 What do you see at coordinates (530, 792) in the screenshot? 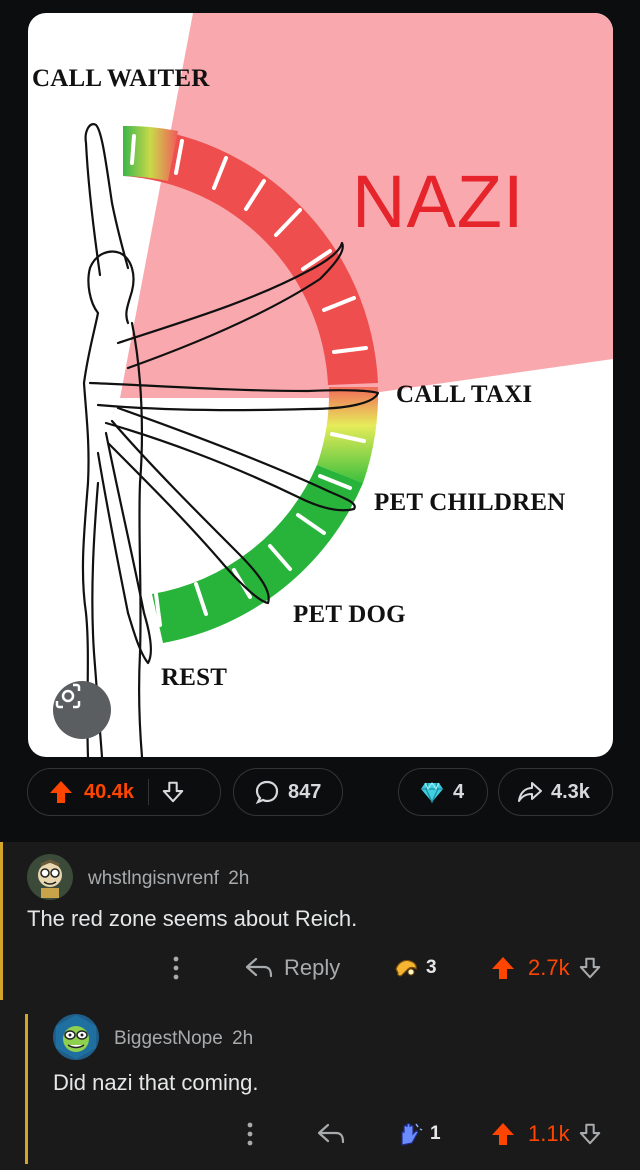
I see `share-arrow-icon` at bounding box center [530, 792].